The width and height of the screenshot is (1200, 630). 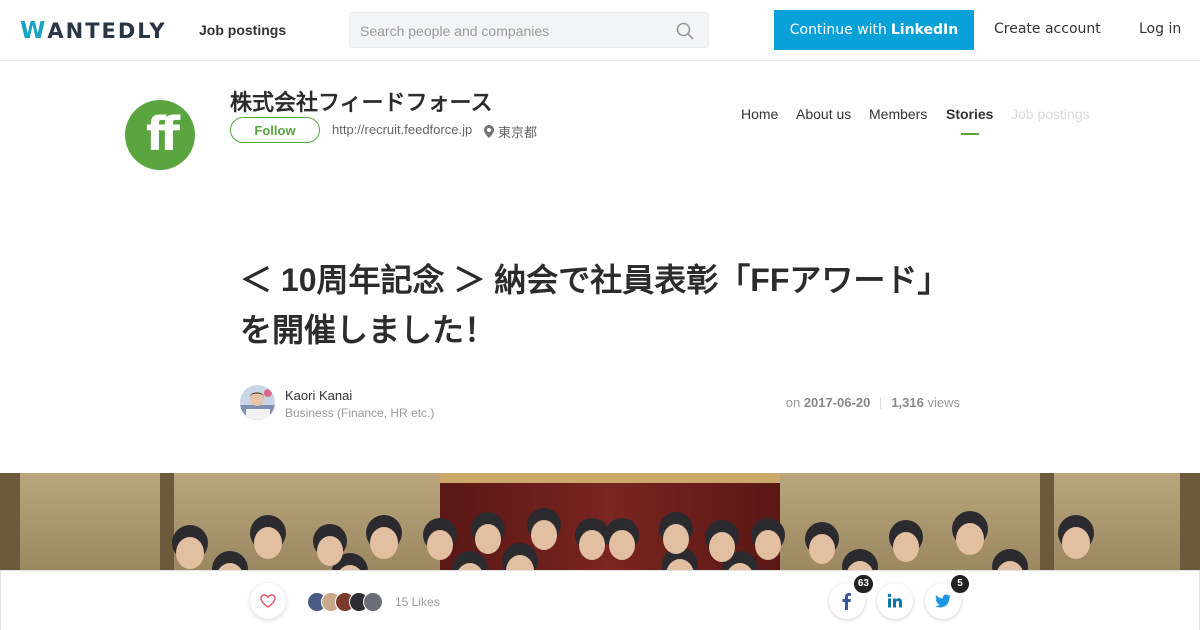 What do you see at coordinates (943, 402) in the screenshot?
I see `views-label: views` at bounding box center [943, 402].